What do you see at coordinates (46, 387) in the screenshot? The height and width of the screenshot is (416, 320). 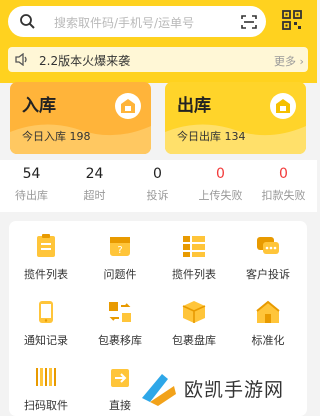 I see `grid-item-scan-pickup: 扫码取件` at bounding box center [46, 387].